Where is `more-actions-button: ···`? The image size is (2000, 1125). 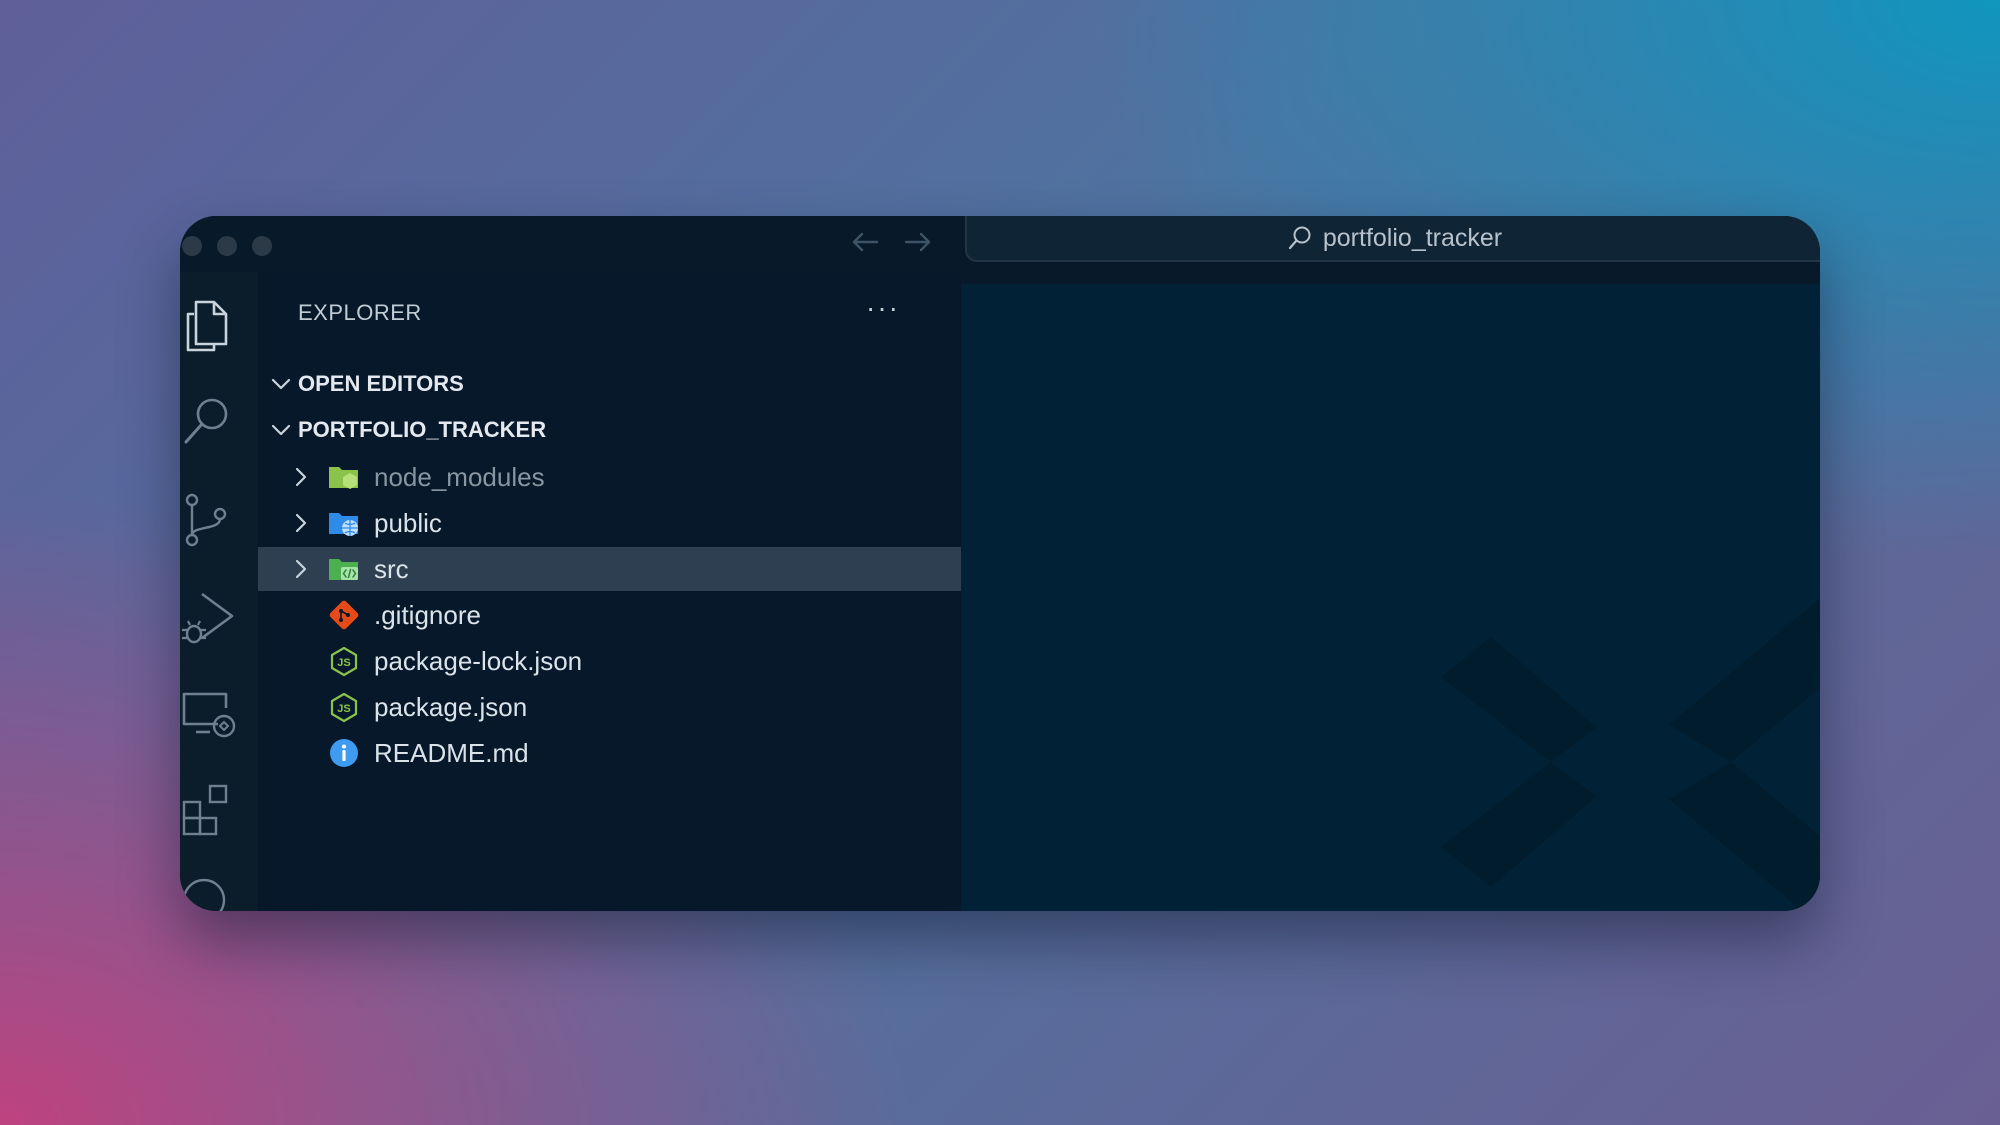 more-actions-button: ··· is located at coordinates (883, 308).